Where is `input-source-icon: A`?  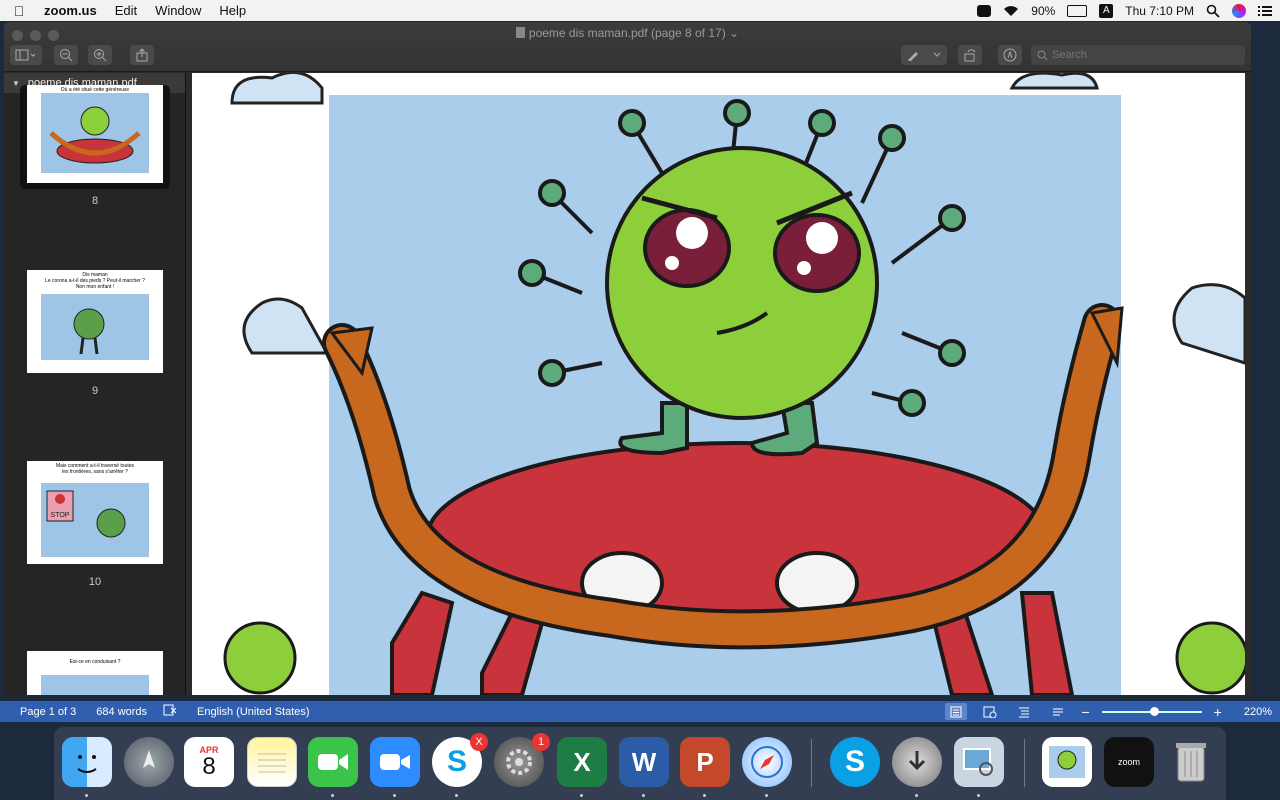
input-source-icon: A is located at coordinates (1106, 10).